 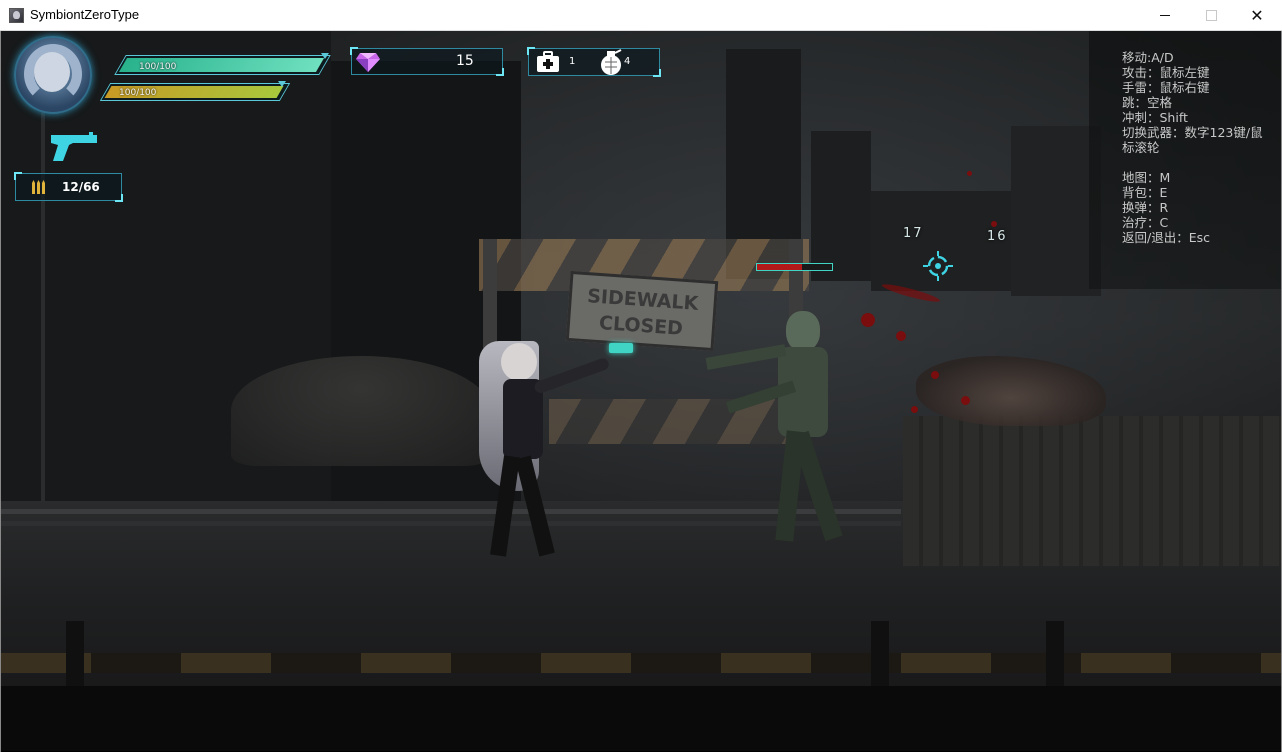 I want to click on enemy-health-bar, so click(x=794, y=267).